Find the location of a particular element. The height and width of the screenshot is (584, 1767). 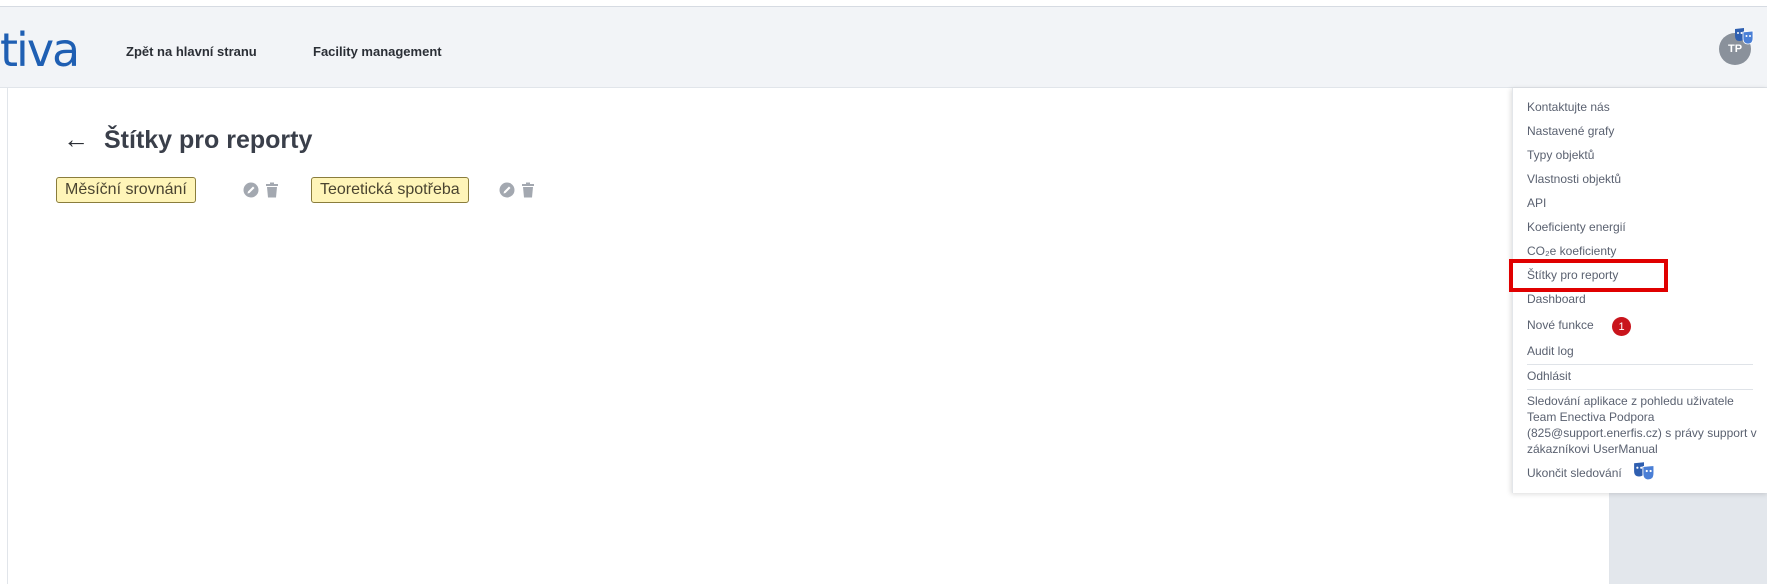

menu-item-contact: Kontaktujte nás is located at coordinates (1568, 107).